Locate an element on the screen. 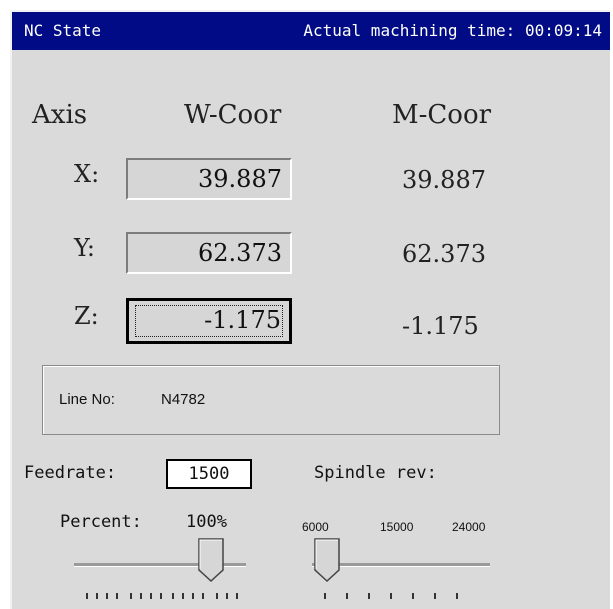  mcoor-value-y: 62.373 is located at coordinates (444, 254).